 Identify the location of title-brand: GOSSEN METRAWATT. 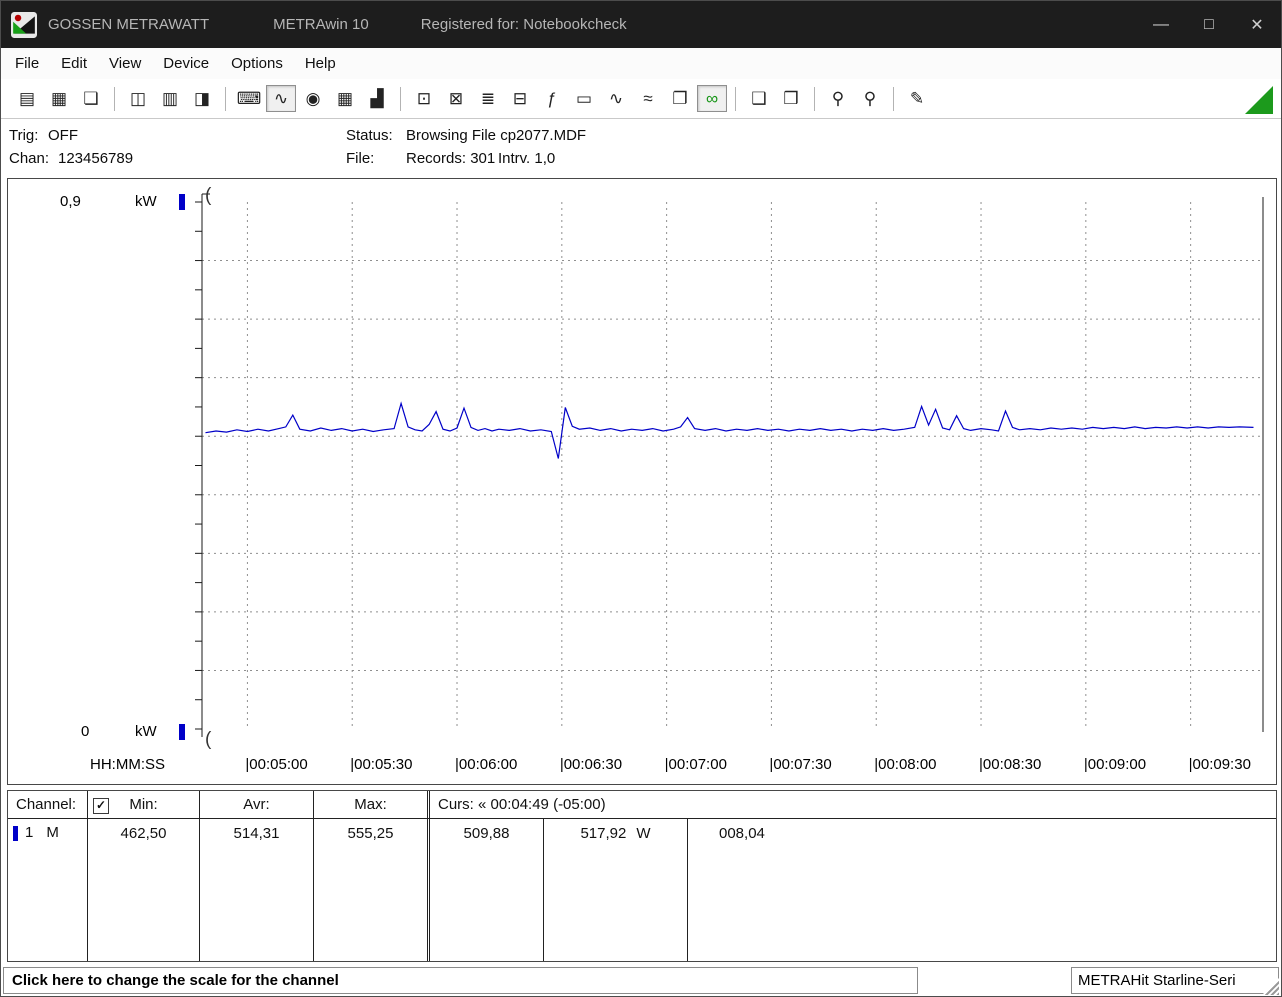
(129, 24).